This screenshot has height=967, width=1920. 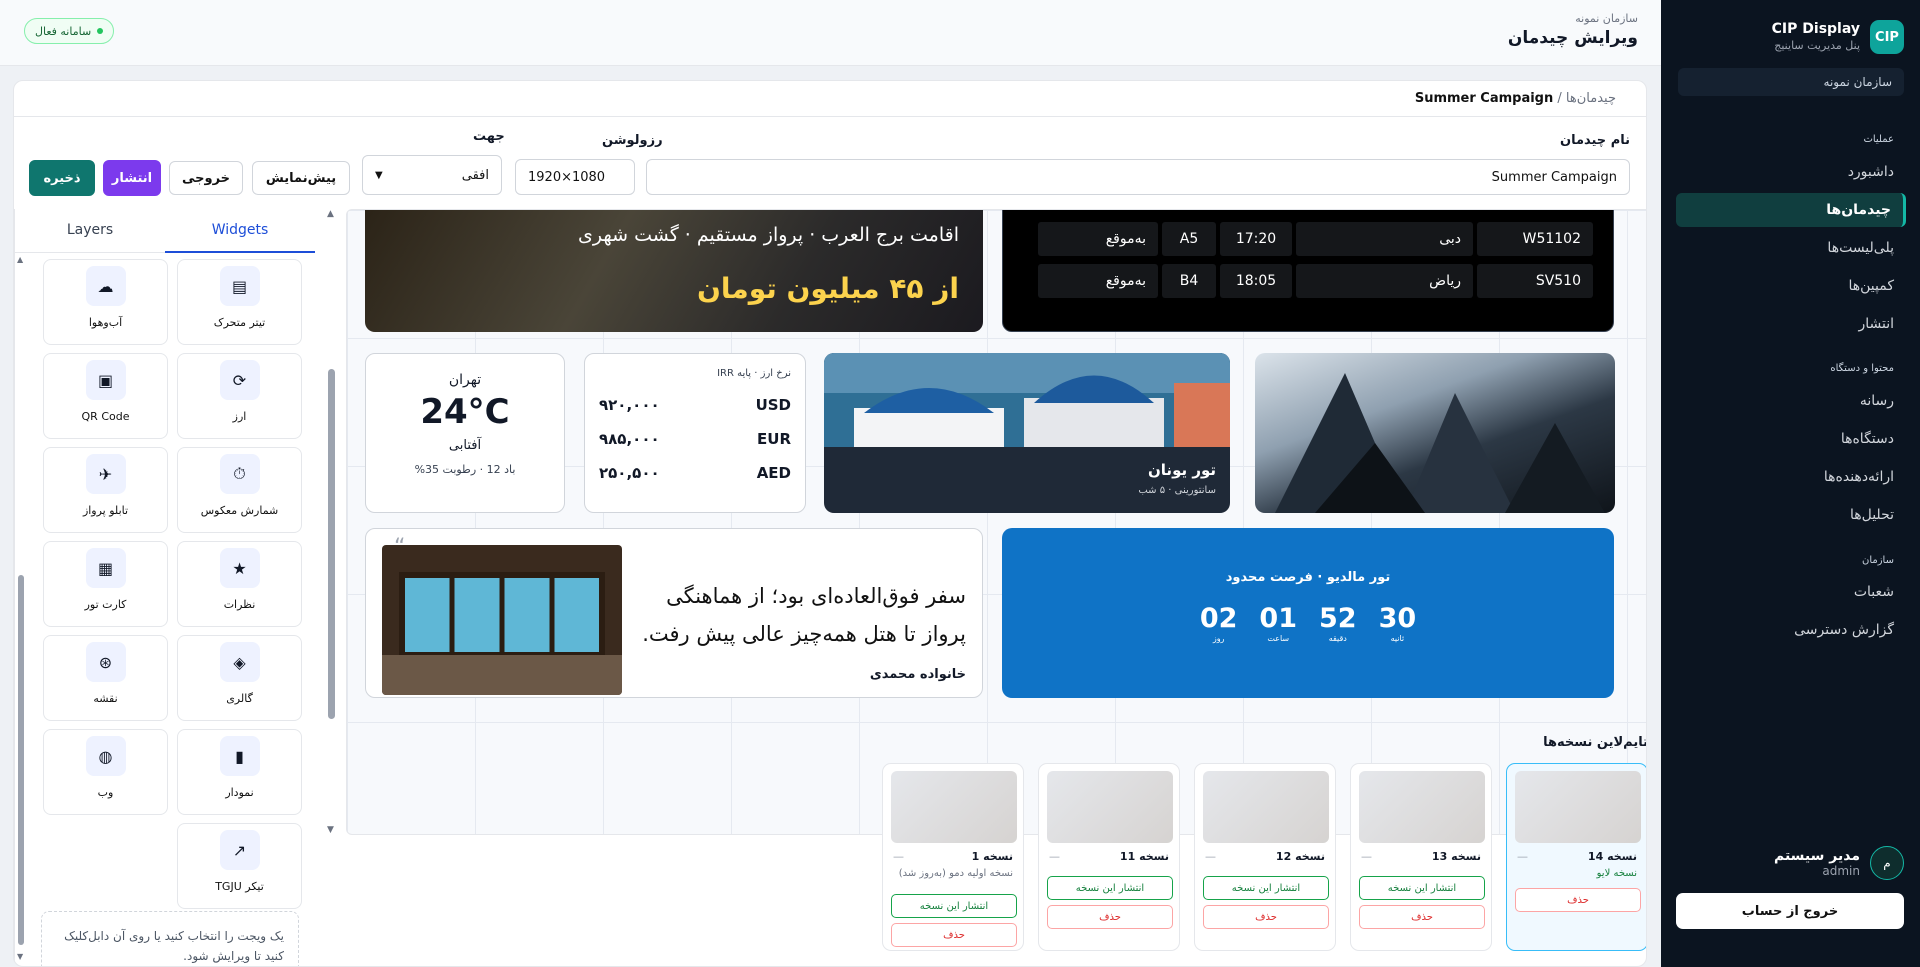 I want to click on currency-row: AED ۲۵۰,۵۰۰, so click(x=695, y=473).